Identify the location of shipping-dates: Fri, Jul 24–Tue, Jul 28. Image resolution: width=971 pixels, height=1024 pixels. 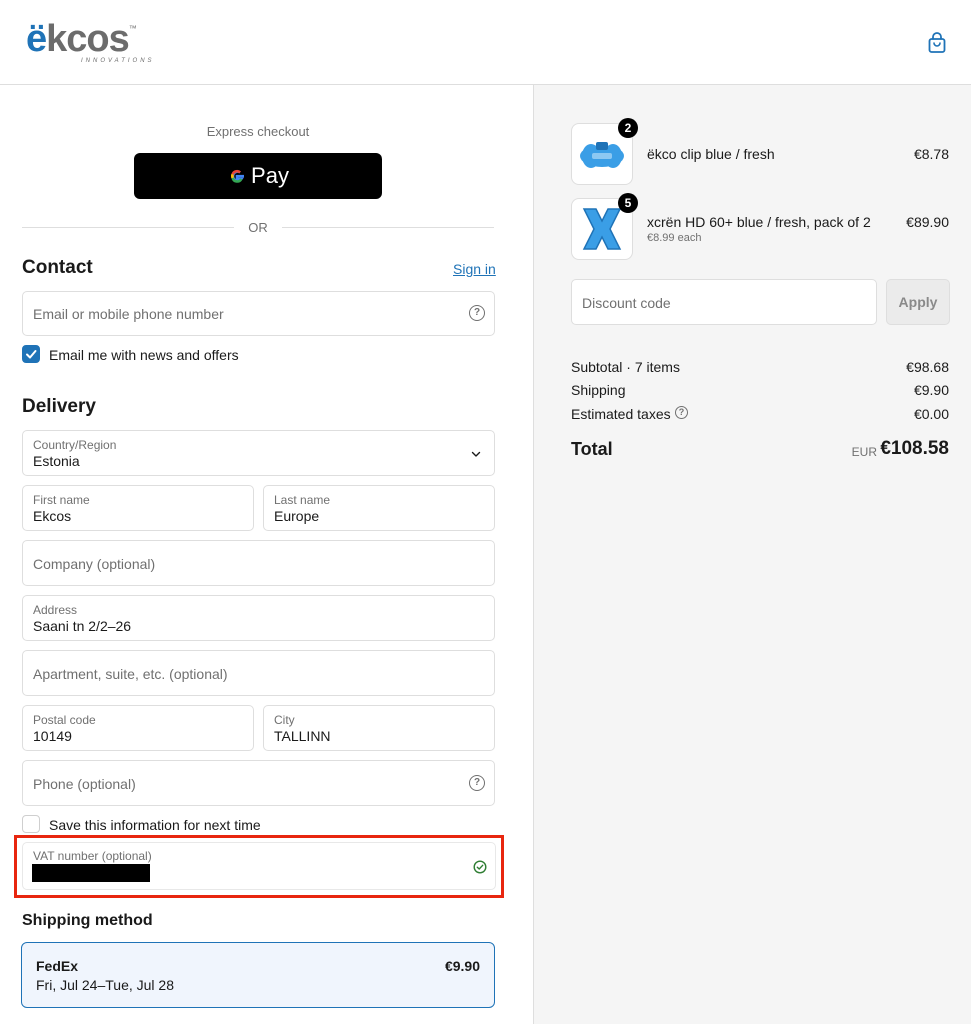
(105, 985).